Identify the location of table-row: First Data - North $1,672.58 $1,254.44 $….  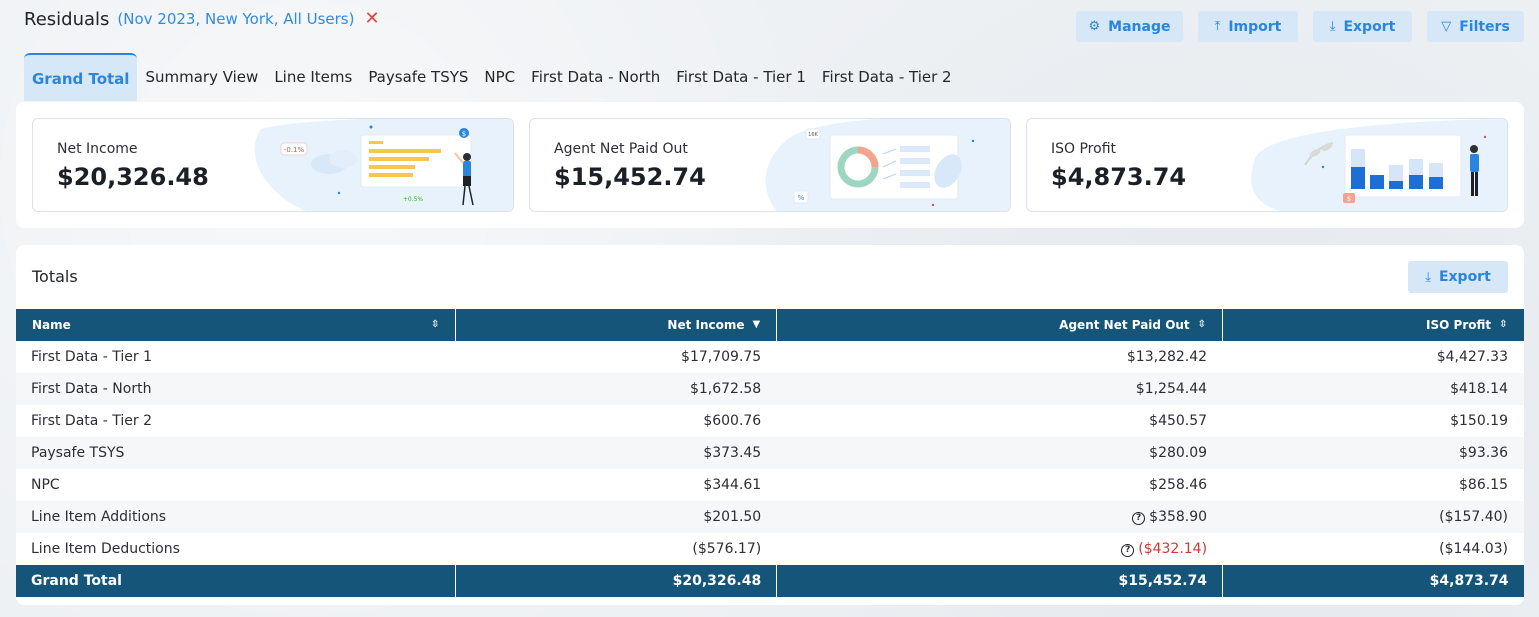
(770, 389).